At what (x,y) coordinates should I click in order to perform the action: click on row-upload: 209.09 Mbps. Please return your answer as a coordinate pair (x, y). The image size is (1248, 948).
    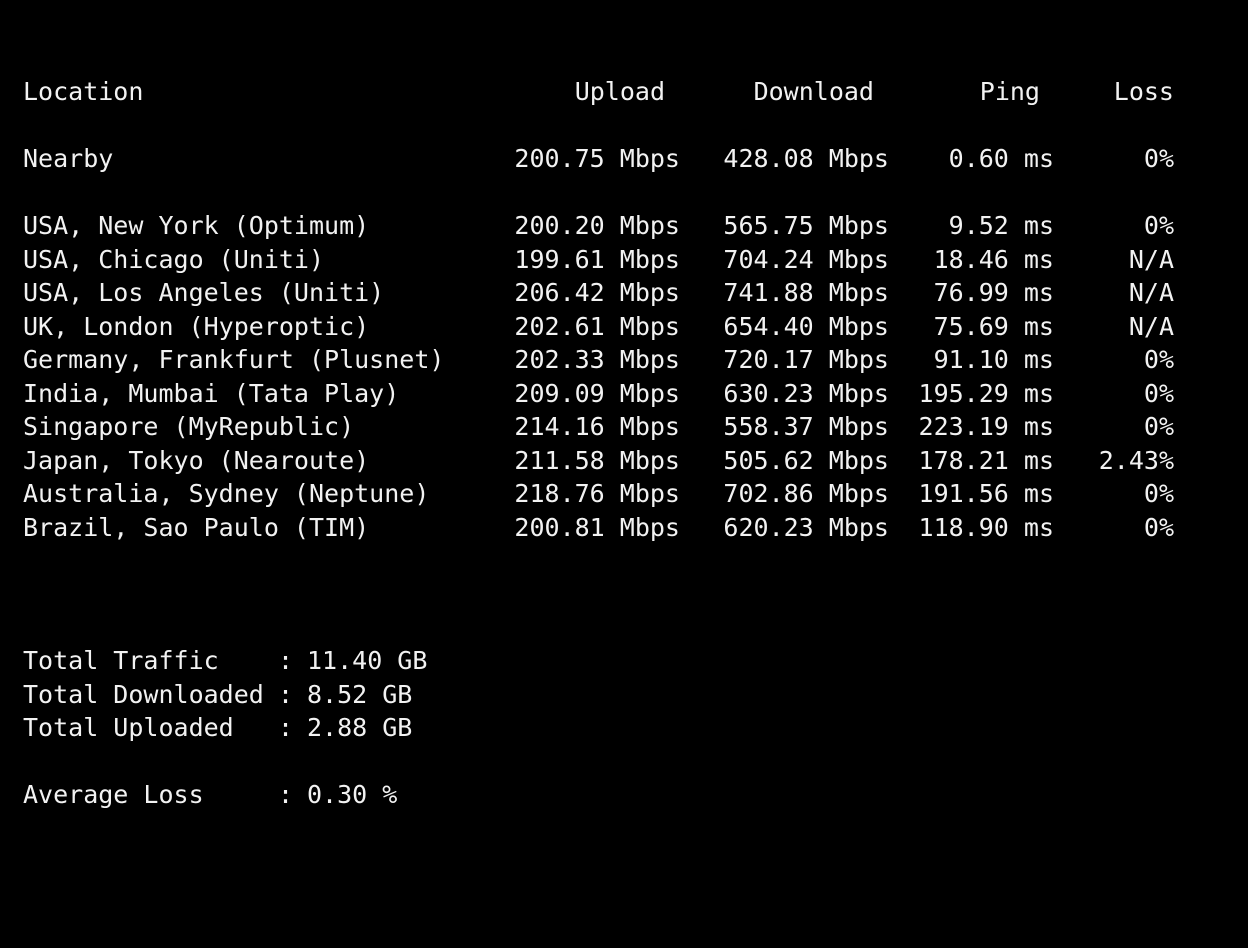
    Looking at the image, I should click on (597, 393).